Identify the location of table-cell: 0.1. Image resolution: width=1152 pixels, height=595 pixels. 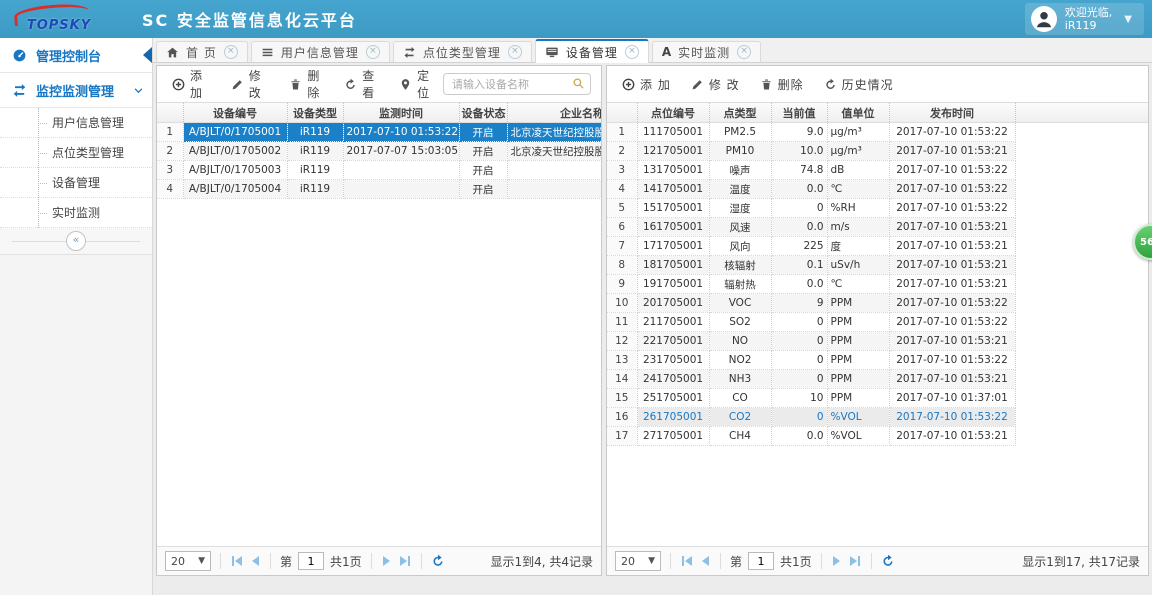
(799, 265).